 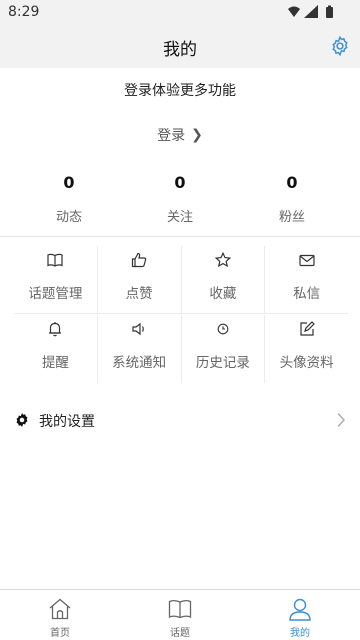 What do you see at coordinates (329, 12) in the screenshot?
I see `battery-icon` at bounding box center [329, 12].